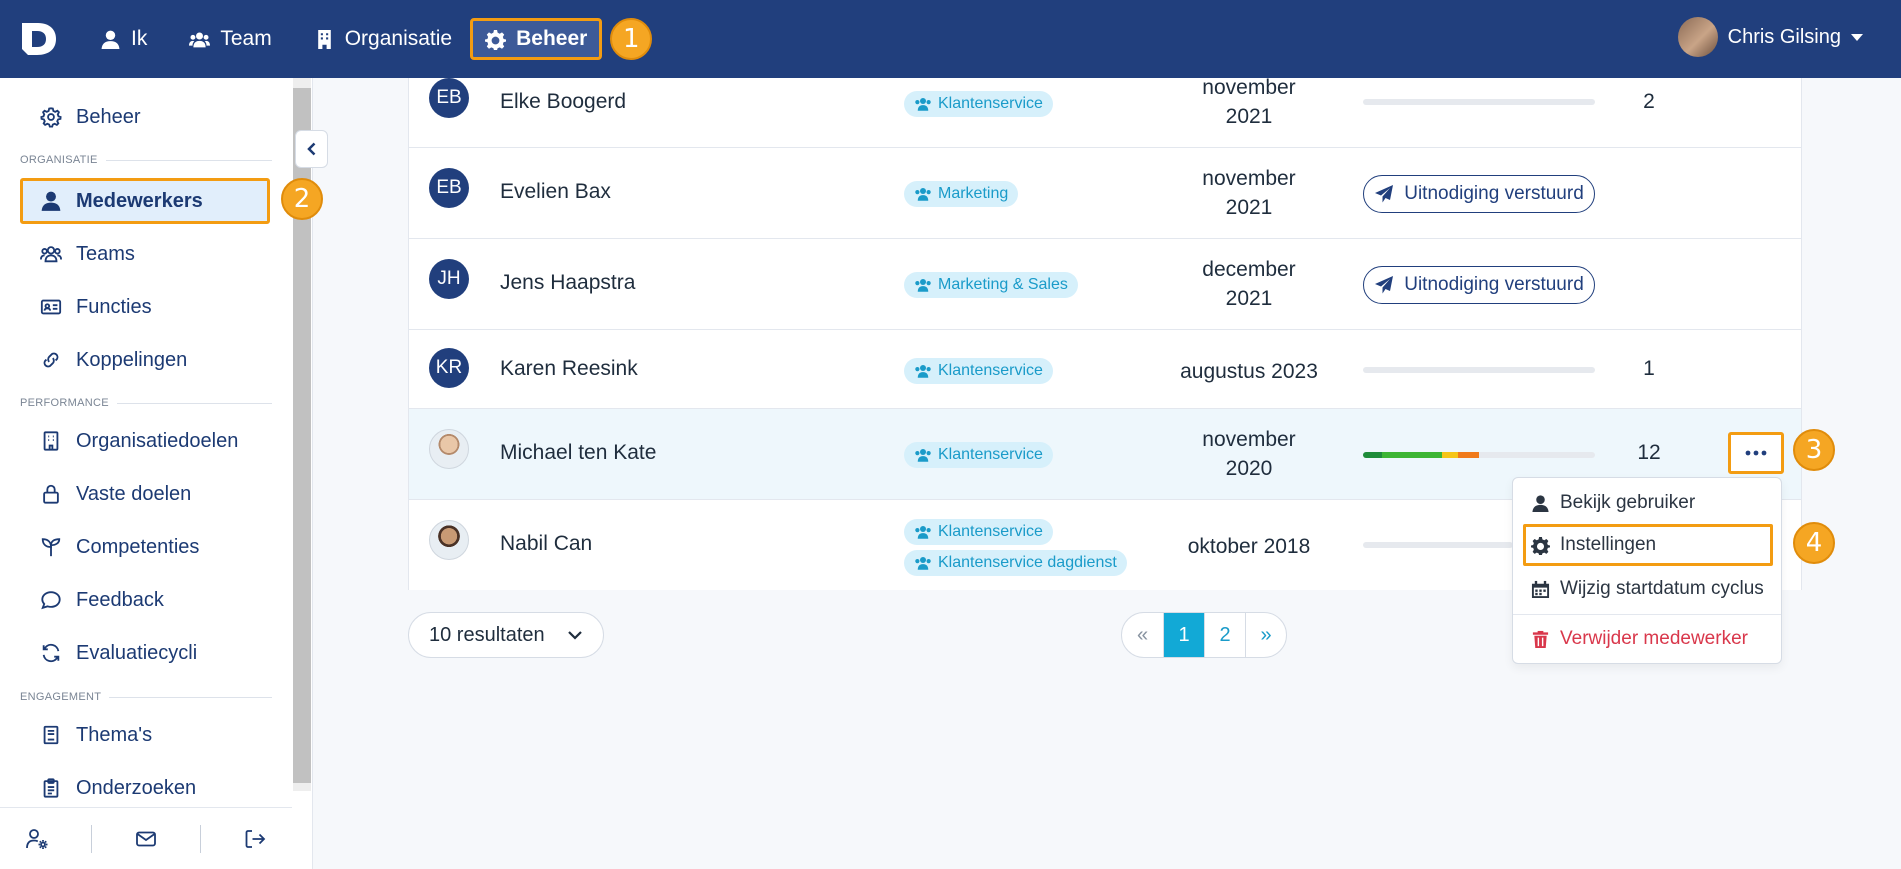 The height and width of the screenshot is (869, 1901). What do you see at coordinates (449, 540) in the screenshot?
I see `avatar-photo` at bounding box center [449, 540].